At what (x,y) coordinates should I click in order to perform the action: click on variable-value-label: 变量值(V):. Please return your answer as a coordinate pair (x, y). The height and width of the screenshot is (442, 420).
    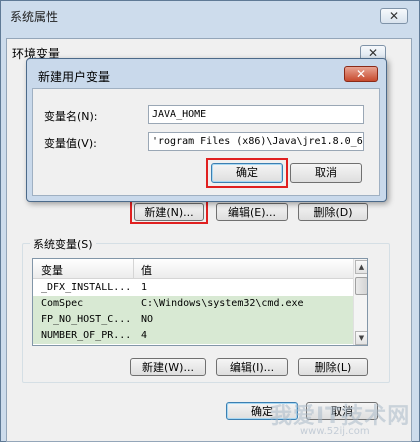
    Looking at the image, I should click on (70, 143).